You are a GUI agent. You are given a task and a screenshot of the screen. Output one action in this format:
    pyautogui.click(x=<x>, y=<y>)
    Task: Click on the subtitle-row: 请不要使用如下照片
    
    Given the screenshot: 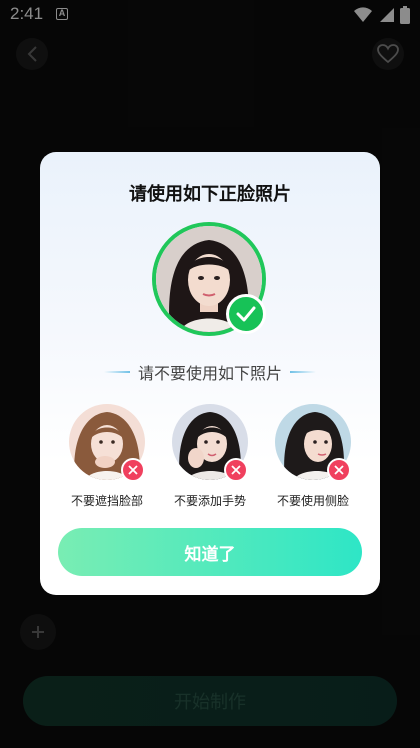 What is the action you would take?
    pyautogui.click(x=210, y=372)
    